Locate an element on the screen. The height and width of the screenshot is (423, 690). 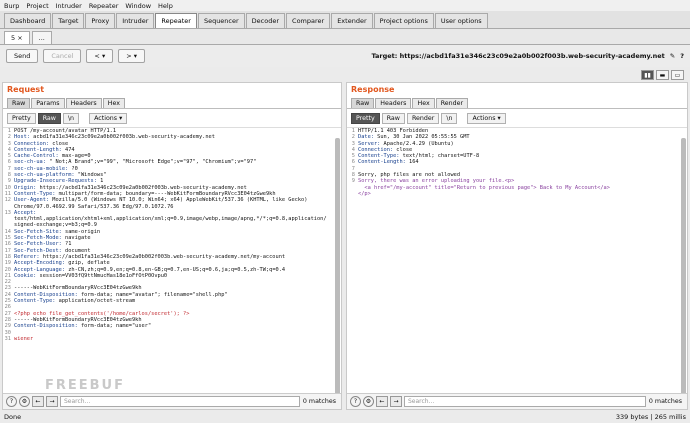
response-matches-count: 0 matches is located at coordinates (665, 401).